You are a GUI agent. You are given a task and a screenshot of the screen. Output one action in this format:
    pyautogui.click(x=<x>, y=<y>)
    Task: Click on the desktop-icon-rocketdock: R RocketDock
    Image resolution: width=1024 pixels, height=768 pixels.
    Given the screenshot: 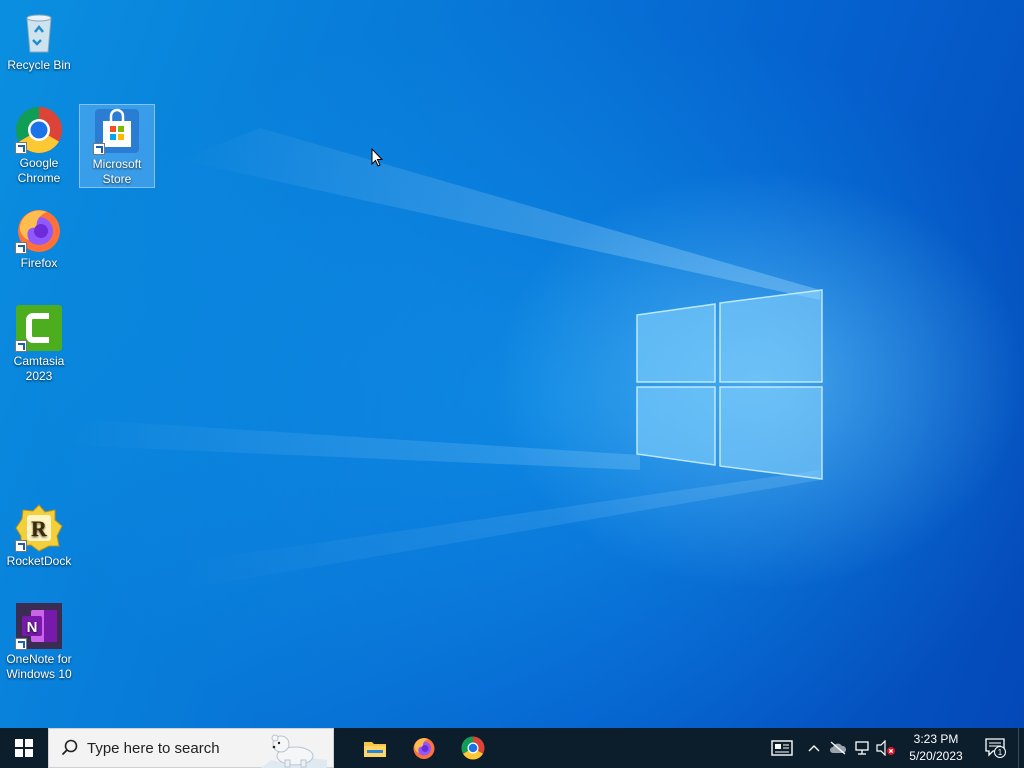 What is the action you would take?
    pyautogui.click(x=39, y=535)
    